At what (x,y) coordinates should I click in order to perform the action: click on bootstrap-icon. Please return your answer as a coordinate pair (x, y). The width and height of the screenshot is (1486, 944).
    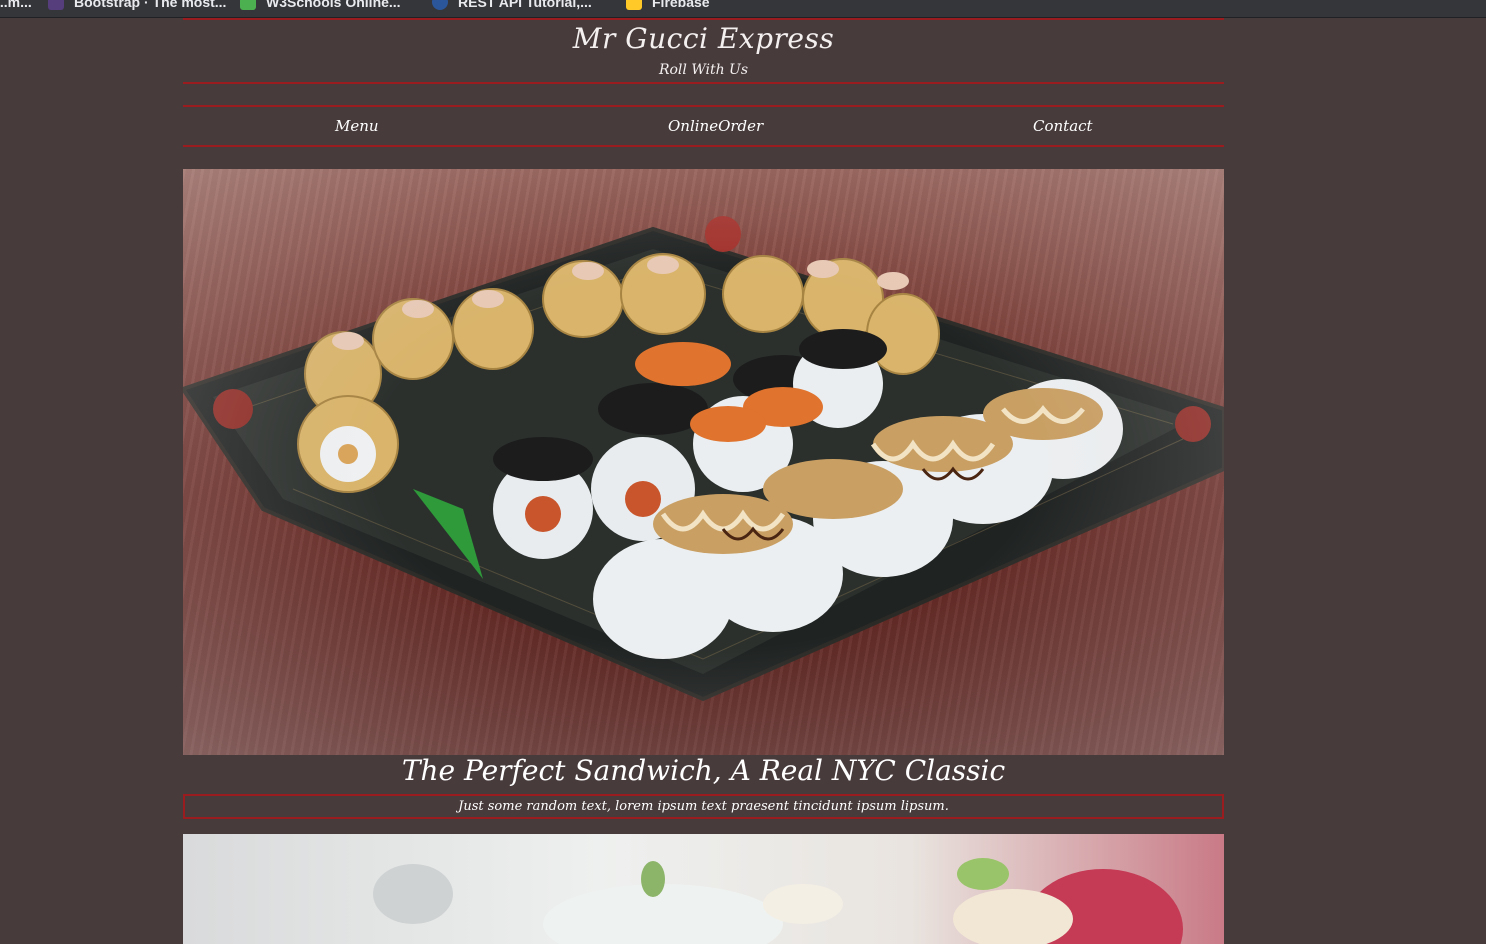
    Looking at the image, I should click on (56, 5).